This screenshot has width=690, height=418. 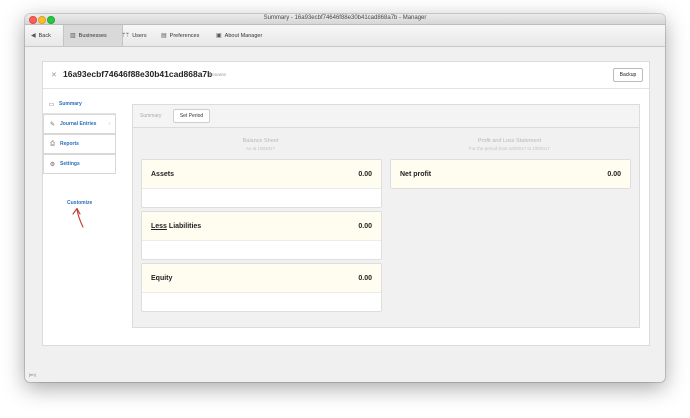 I want to click on net-profit-value: 0.00, so click(x=614, y=174).